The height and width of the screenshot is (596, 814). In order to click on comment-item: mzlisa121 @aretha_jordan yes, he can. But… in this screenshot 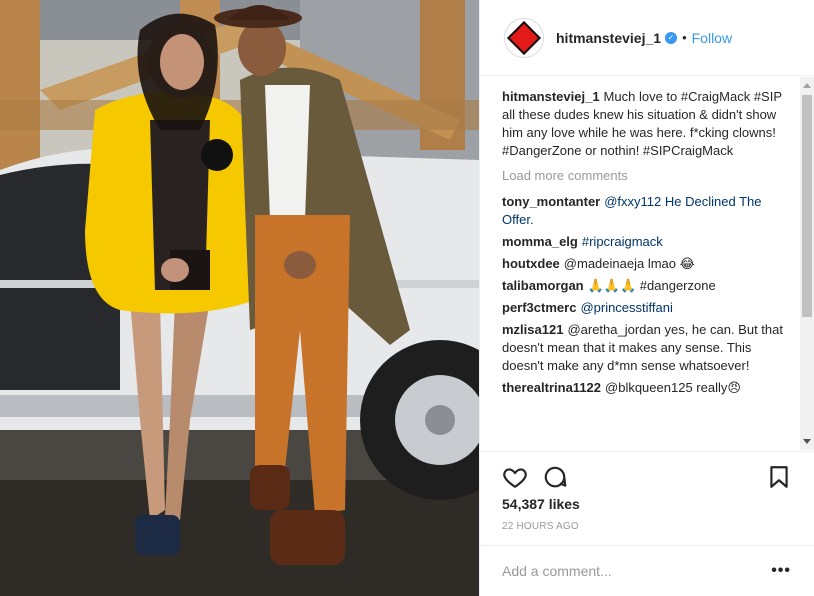, I will do `click(646, 348)`.